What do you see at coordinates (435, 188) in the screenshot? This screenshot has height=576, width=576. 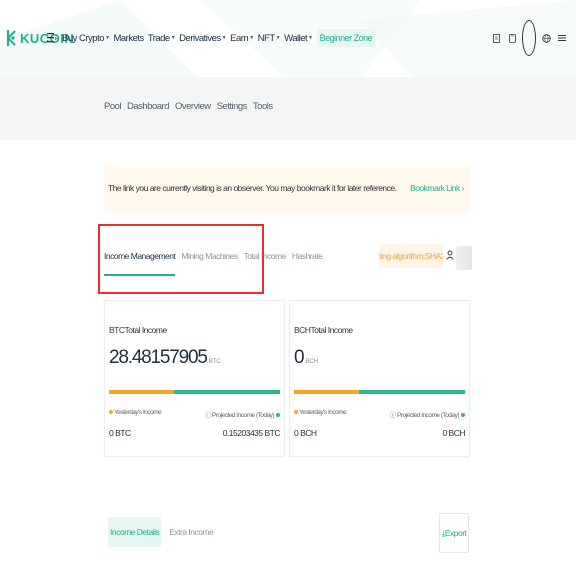 I see `bookmark-link-label: Bookmark Link` at bounding box center [435, 188].